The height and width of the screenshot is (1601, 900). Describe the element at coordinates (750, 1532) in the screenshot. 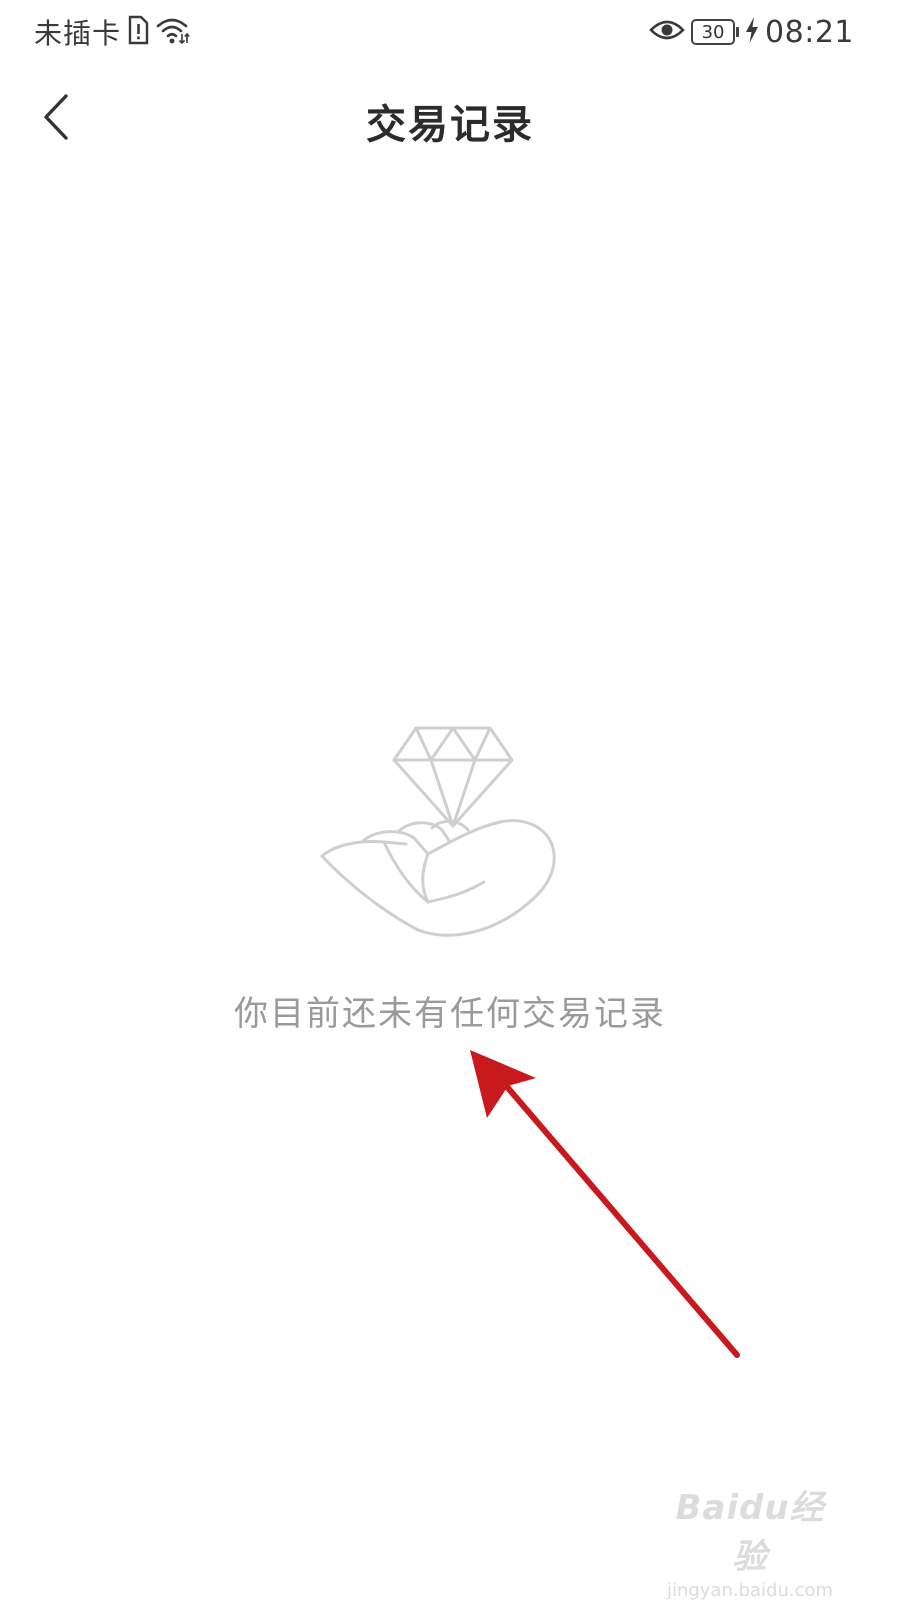

I see `watermark-brand: Baidu经验` at that location.